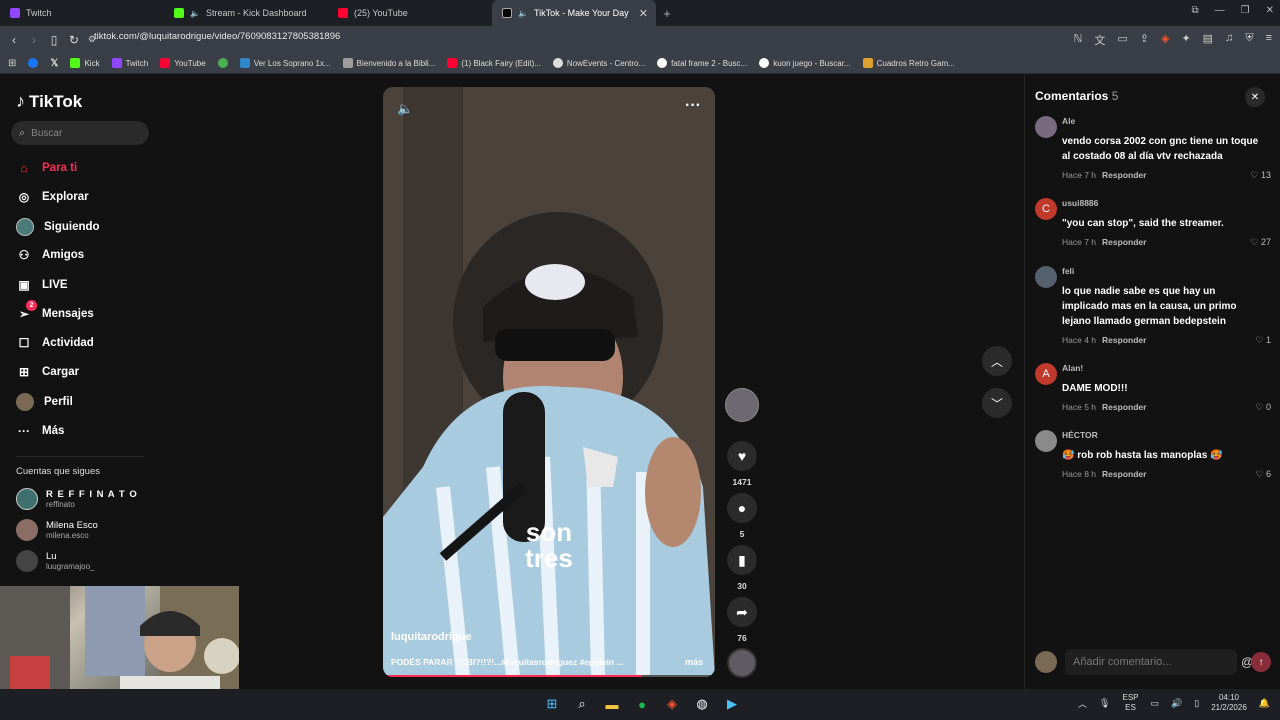  I want to click on network-icon: ▭, so click(1155, 703).